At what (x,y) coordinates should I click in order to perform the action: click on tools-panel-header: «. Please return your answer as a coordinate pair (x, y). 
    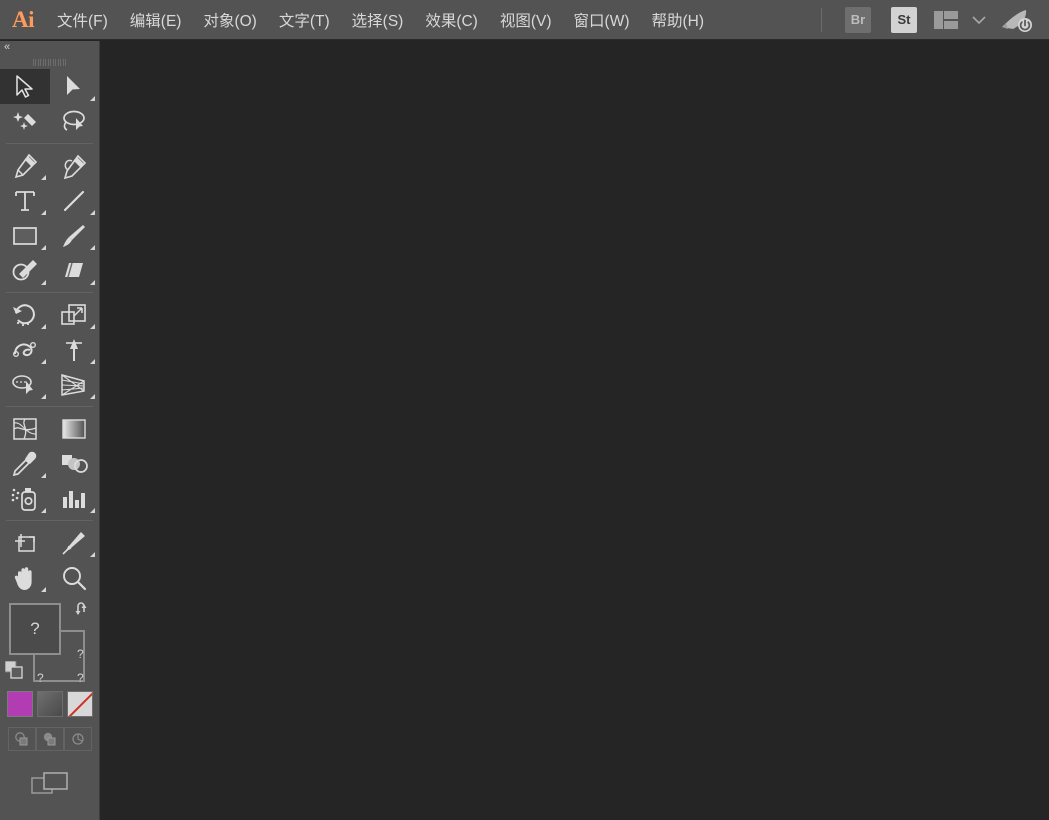
    Looking at the image, I should click on (49, 48).